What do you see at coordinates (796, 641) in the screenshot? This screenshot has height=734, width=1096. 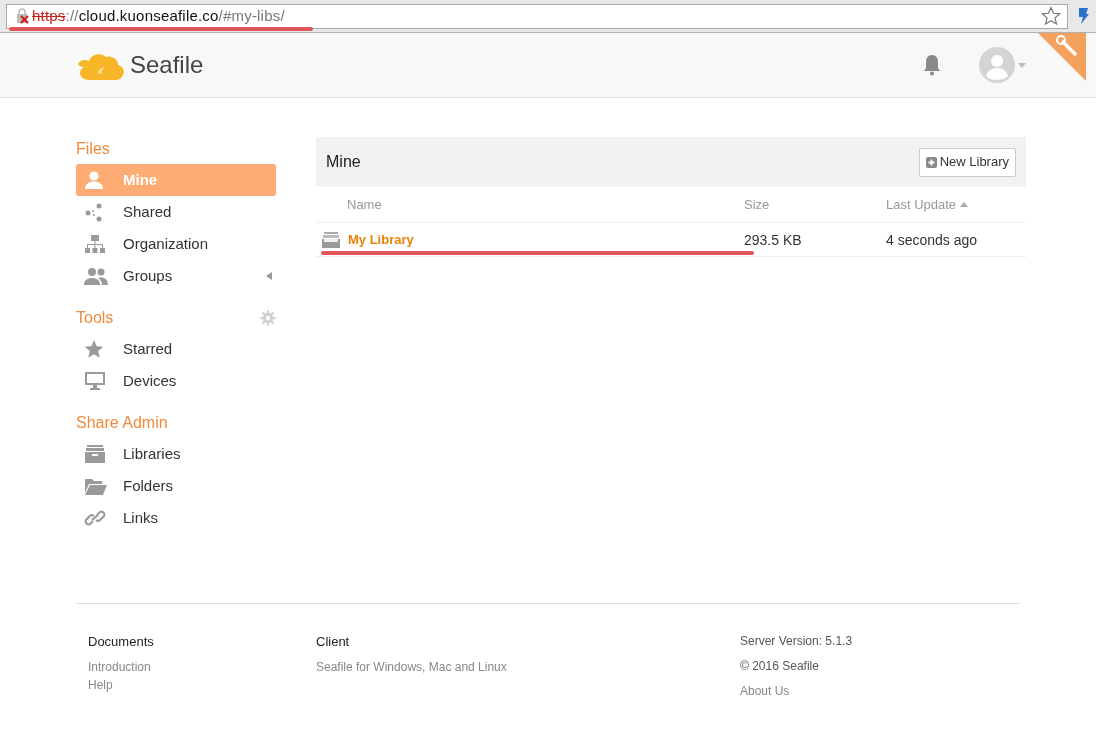 I see `server-version: Server Version: 5.1.3` at bounding box center [796, 641].